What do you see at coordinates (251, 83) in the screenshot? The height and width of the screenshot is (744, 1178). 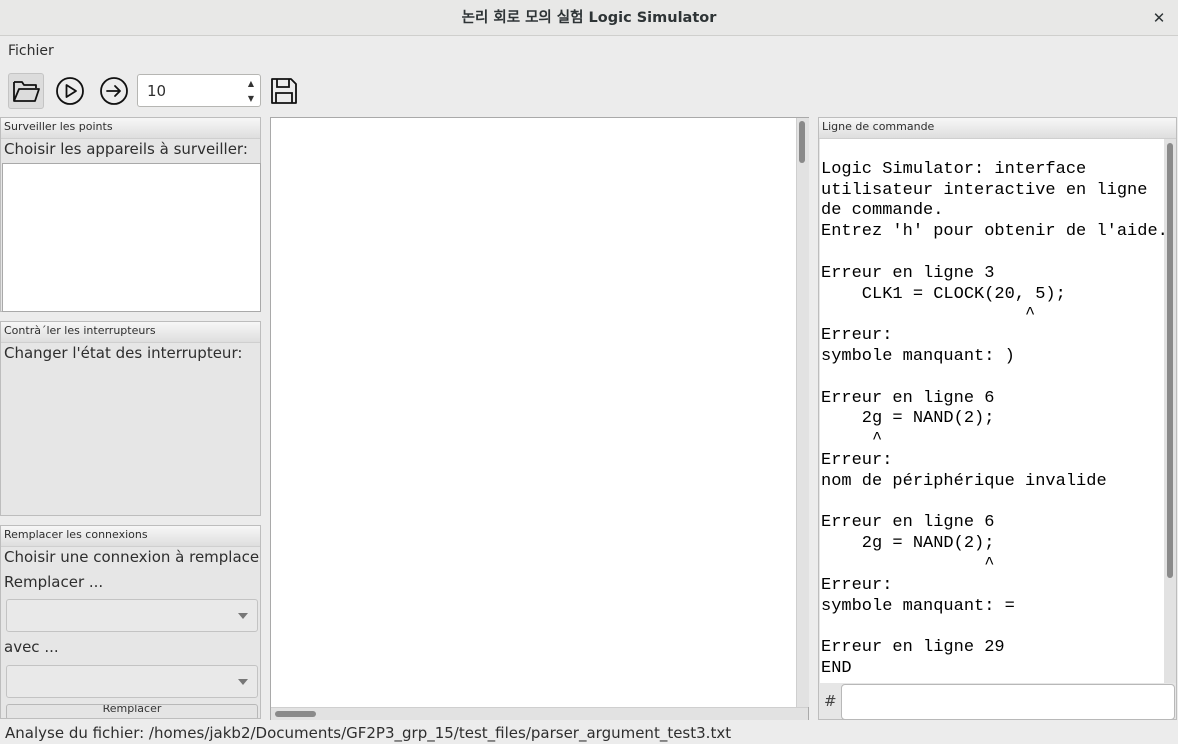 I see `spin-up-button: ▲` at bounding box center [251, 83].